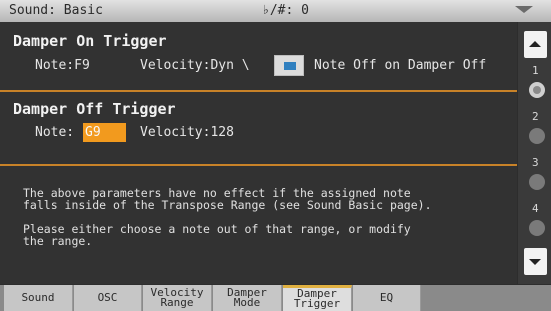 The image size is (551, 311). I want to click on tab-label: OSC, so click(107, 297).